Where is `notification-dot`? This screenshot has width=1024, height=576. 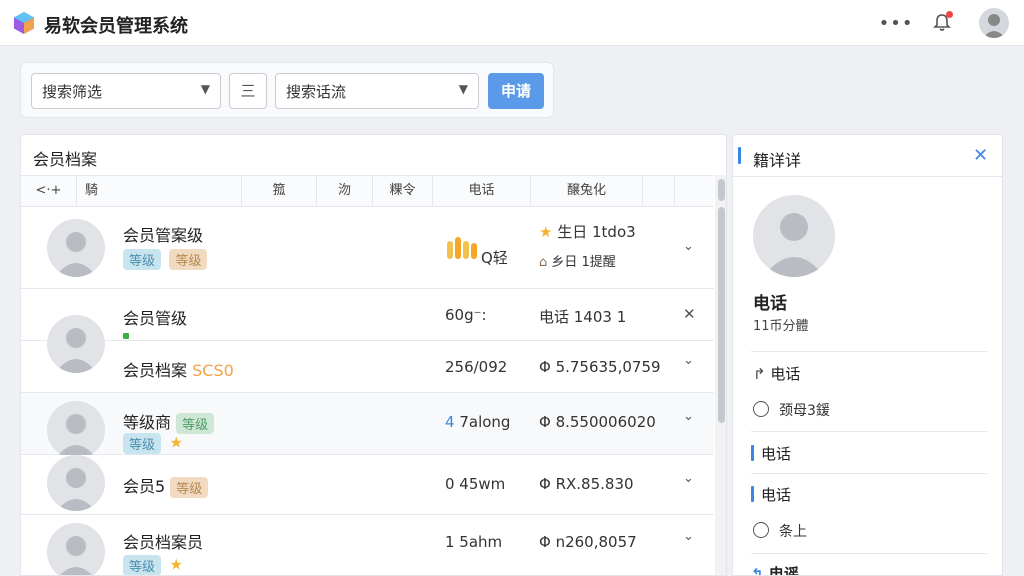
notification-dot is located at coordinates (949, 14).